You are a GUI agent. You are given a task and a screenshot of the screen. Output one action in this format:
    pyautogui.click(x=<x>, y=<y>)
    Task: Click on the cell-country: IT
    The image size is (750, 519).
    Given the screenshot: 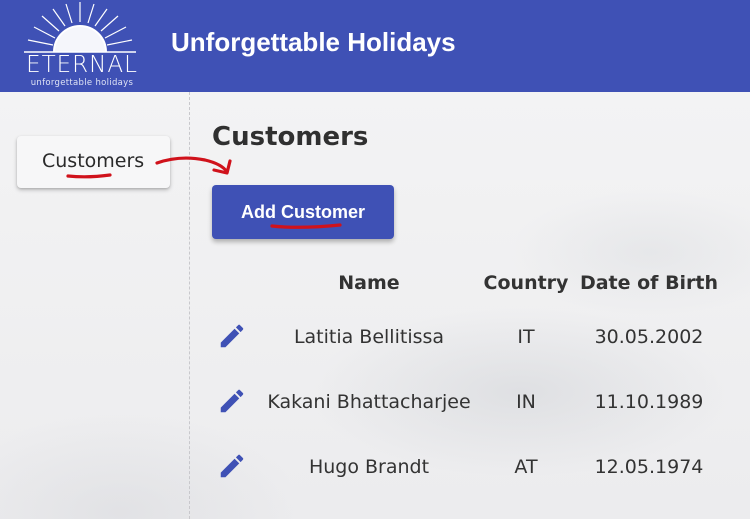 What is the action you would take?
    pyautogui.click(x=526, y=336)
    